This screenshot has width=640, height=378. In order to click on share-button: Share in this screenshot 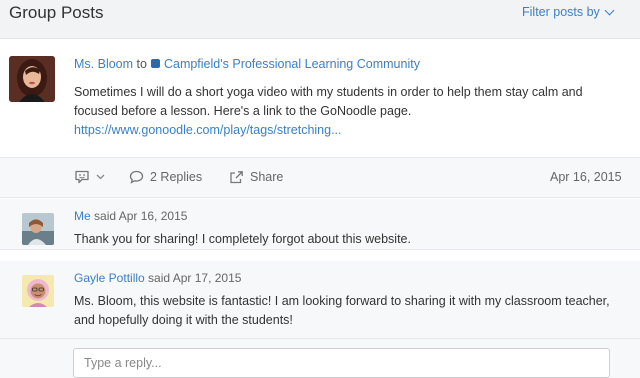, I will do `click(256, 177)`.